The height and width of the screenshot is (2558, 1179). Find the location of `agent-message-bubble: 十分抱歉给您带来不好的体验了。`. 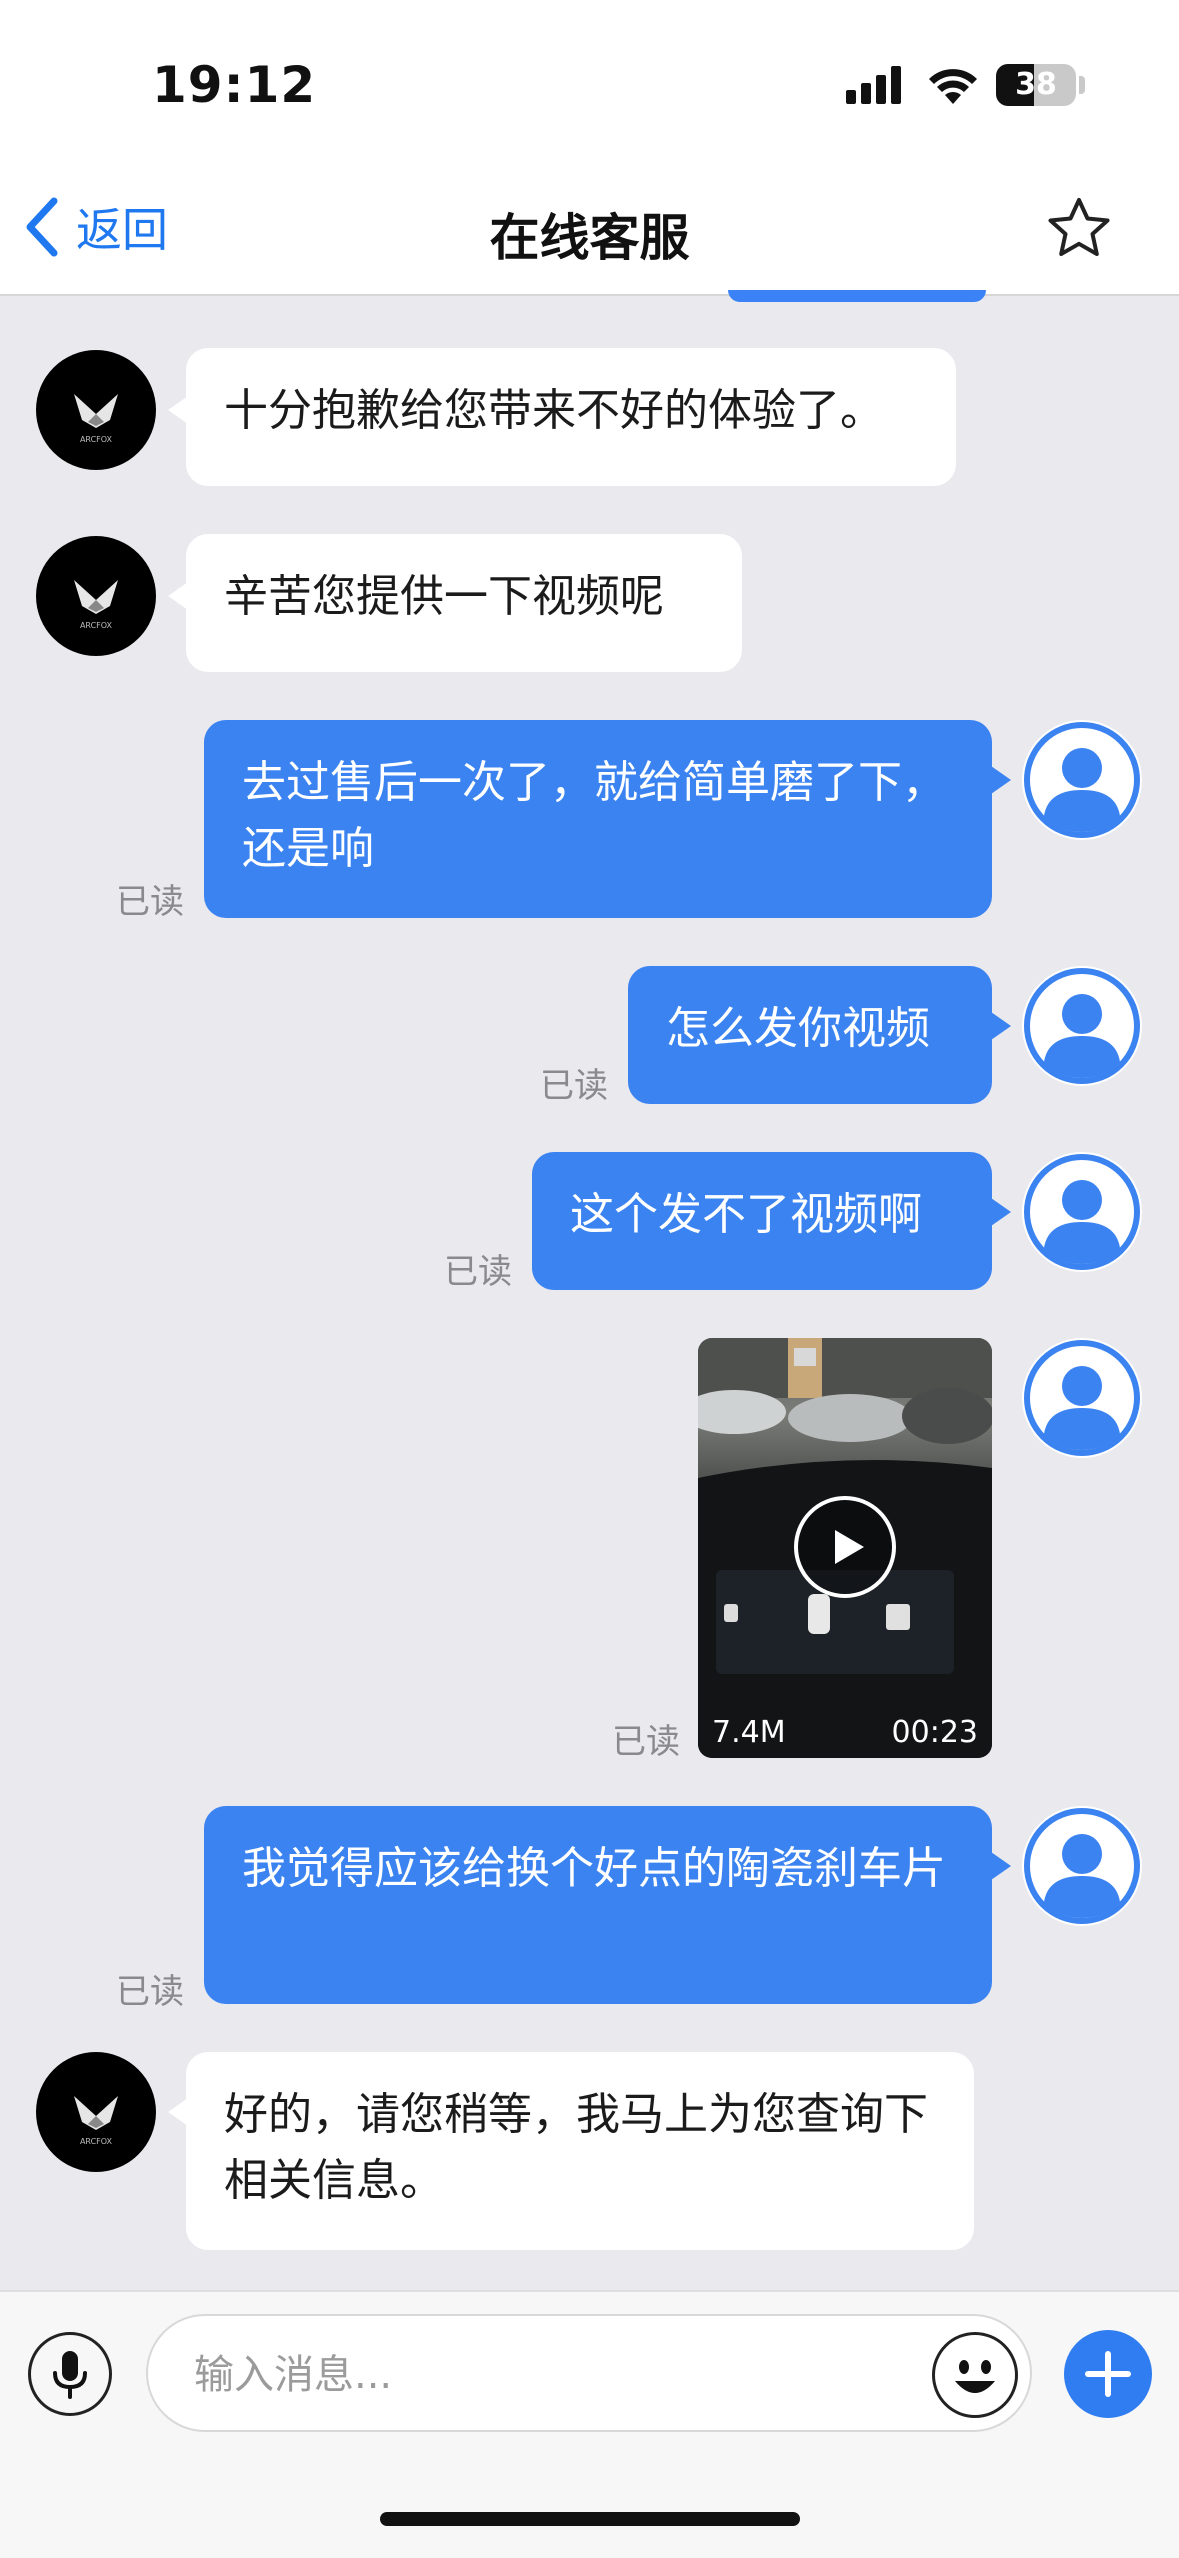

agent-message-bubble: 十分抱歉给您带来不好的体验了。 is located at coordinates (571, 417).